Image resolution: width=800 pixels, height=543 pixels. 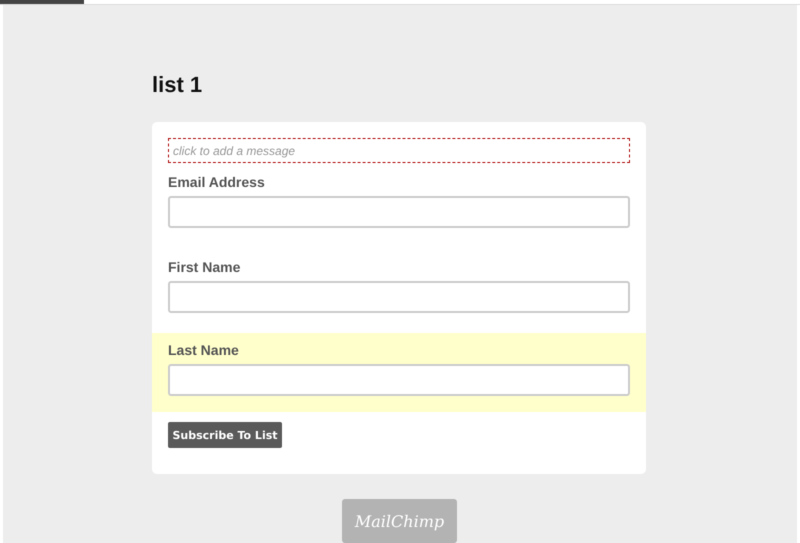 What do you see at coordinates (399, 150) in the screenshot?
I see `message-placeholder: click to add a message` at bounding box center [399, 150].